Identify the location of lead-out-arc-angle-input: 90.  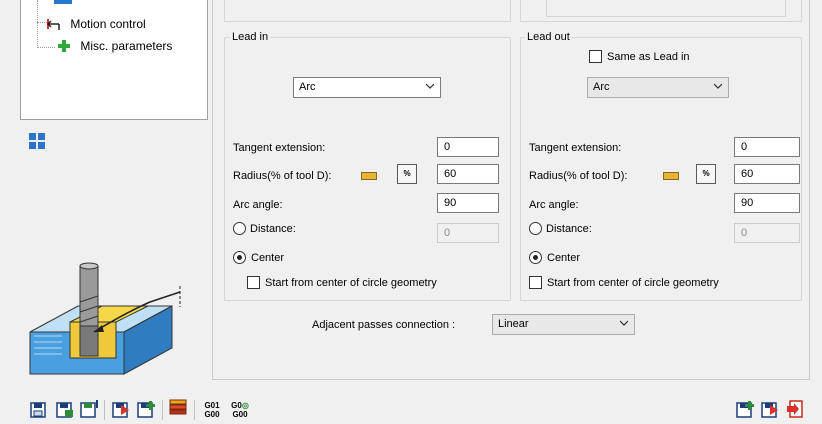
(767, 203).